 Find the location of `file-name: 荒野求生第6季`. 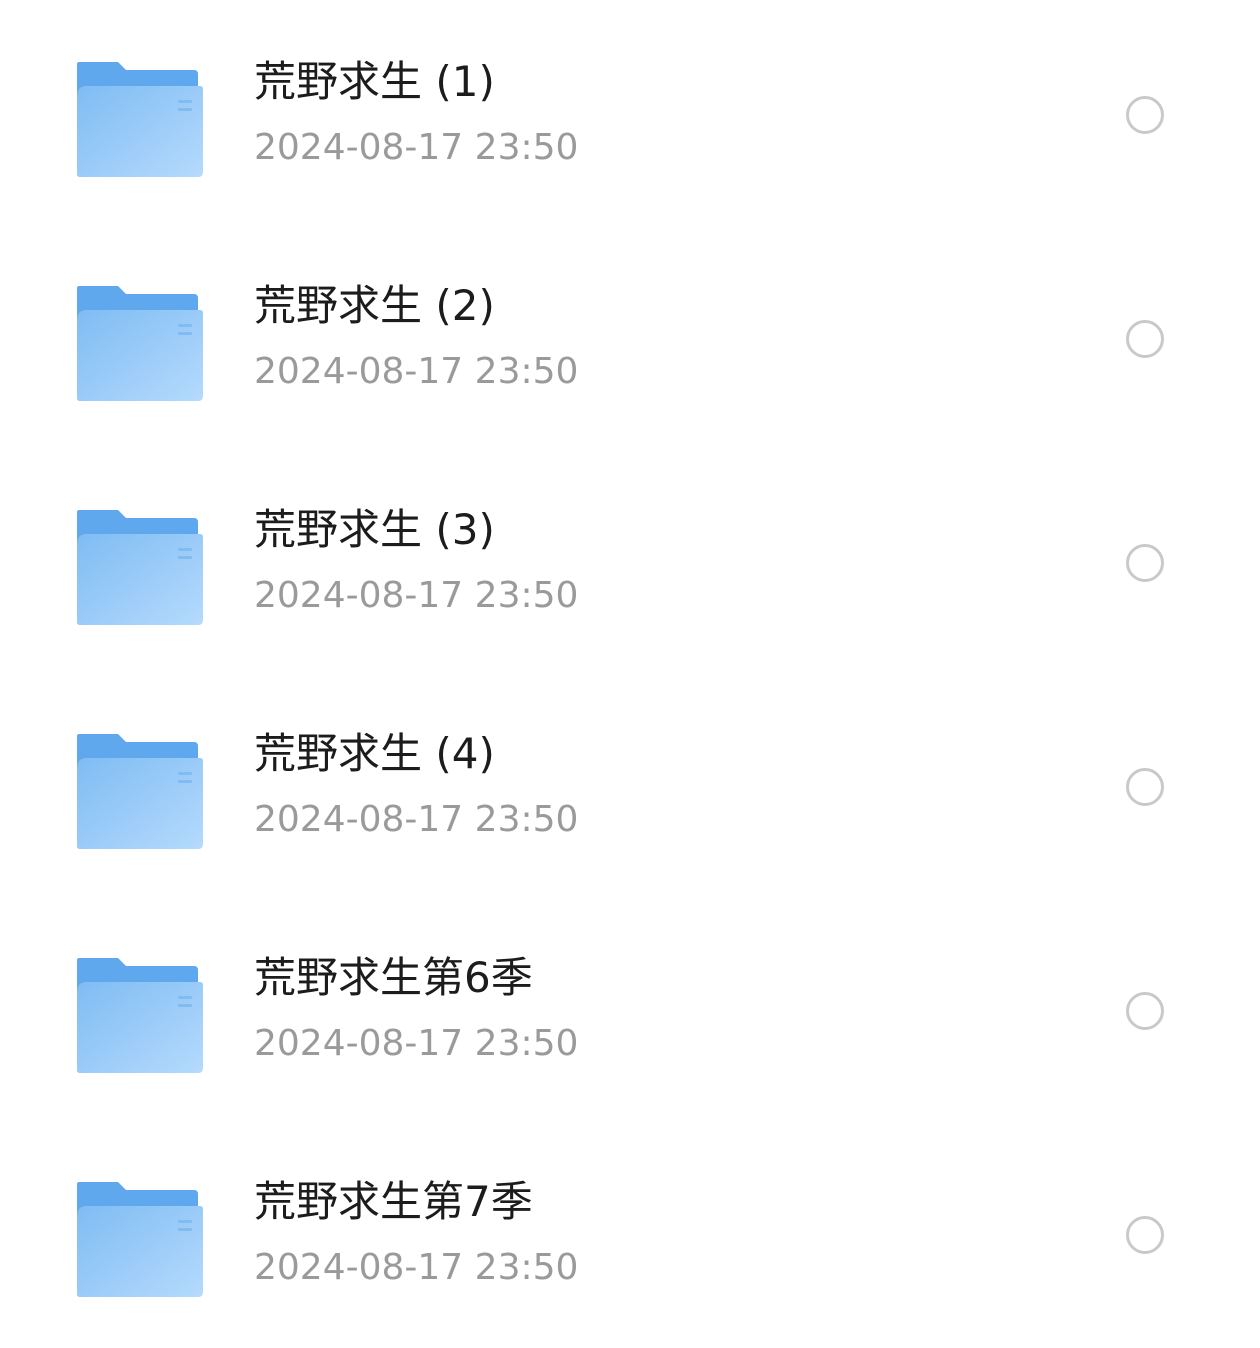

file-name: 荒野求生第6季 is located at coordinates (393, 977).